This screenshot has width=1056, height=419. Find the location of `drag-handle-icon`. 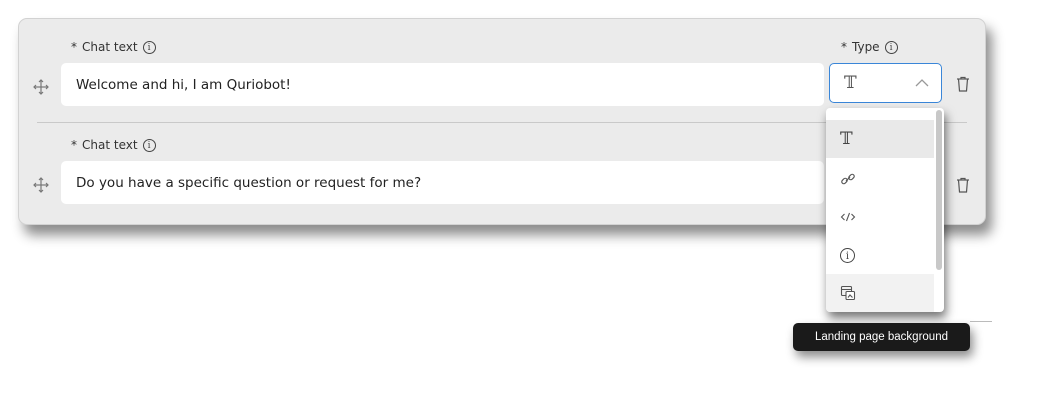

drag-handle-icon is located at coordinates (41, 185).